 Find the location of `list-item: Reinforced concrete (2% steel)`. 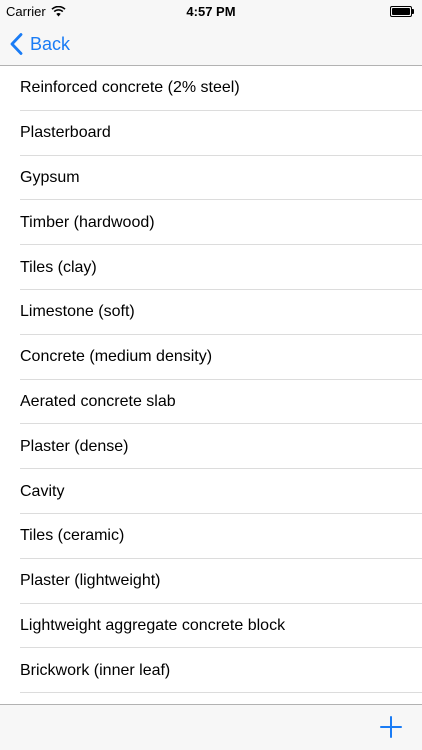

list-item: Reinforced concrete (2% steel) is located at coordinates (211, 88).